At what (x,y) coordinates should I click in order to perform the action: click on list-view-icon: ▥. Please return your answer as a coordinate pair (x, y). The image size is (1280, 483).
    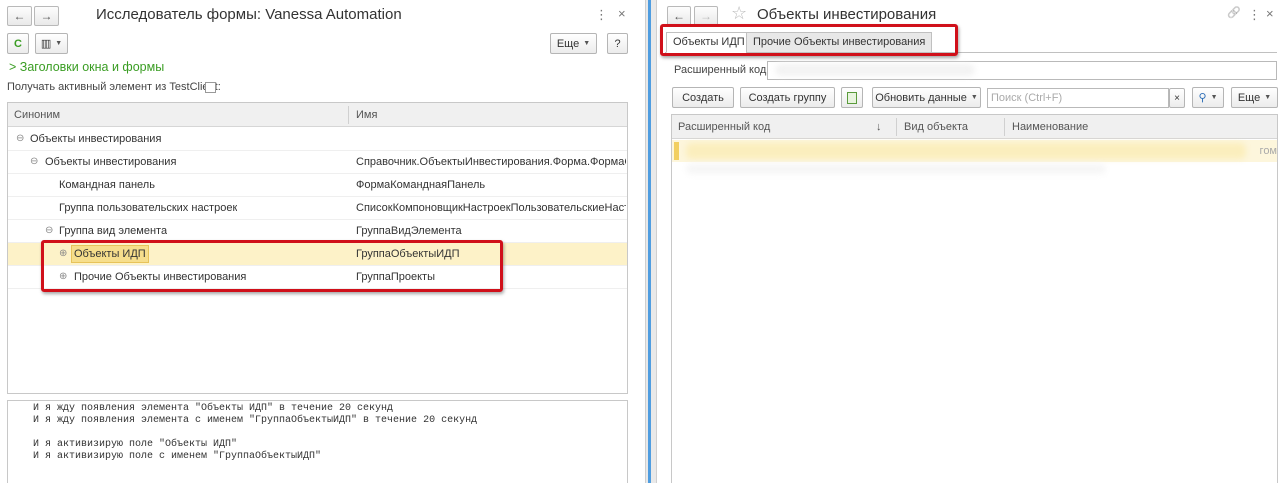
    Looking at the image, I should click on (46, 44).